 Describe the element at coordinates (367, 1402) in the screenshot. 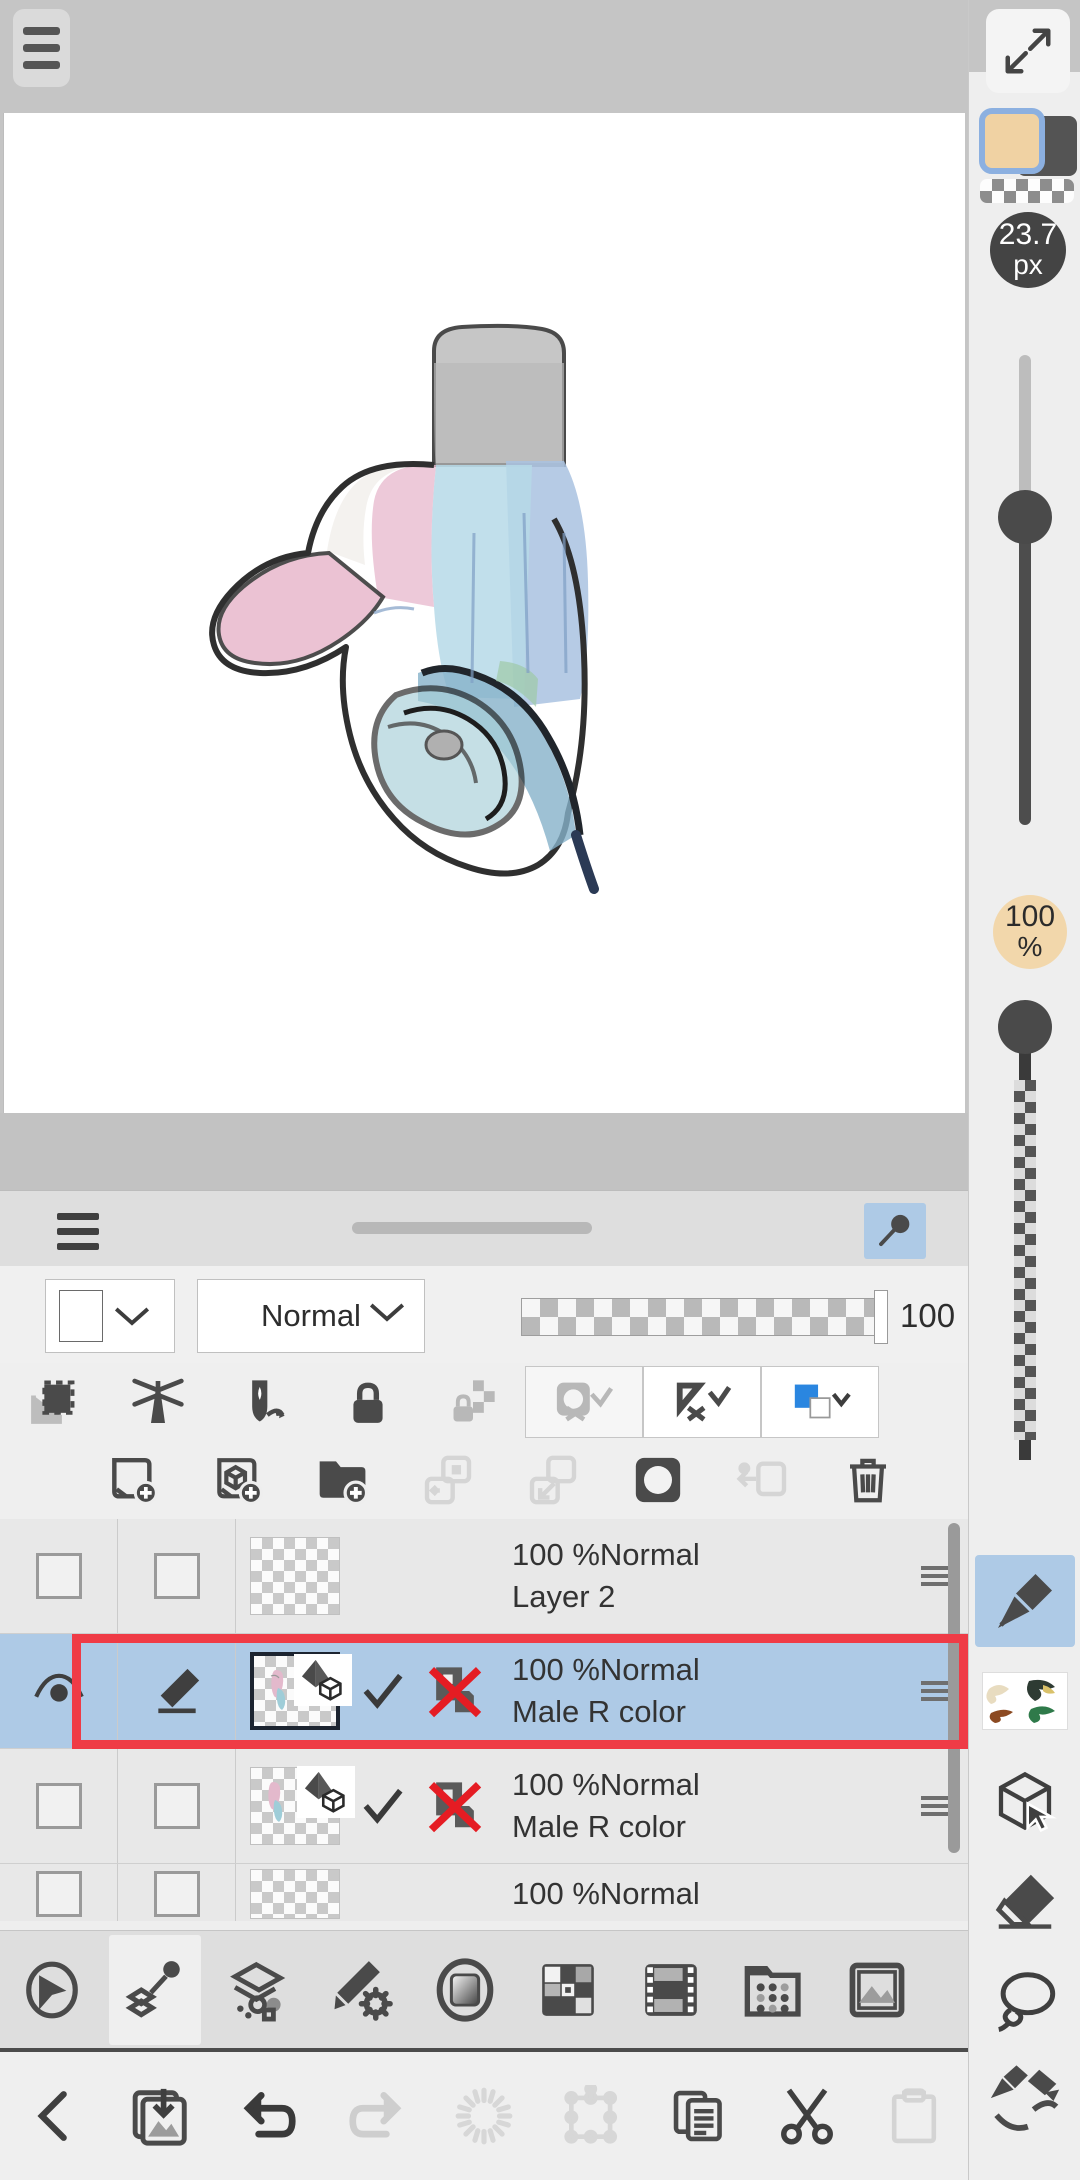

I see `lock-layer-icon` at that location.